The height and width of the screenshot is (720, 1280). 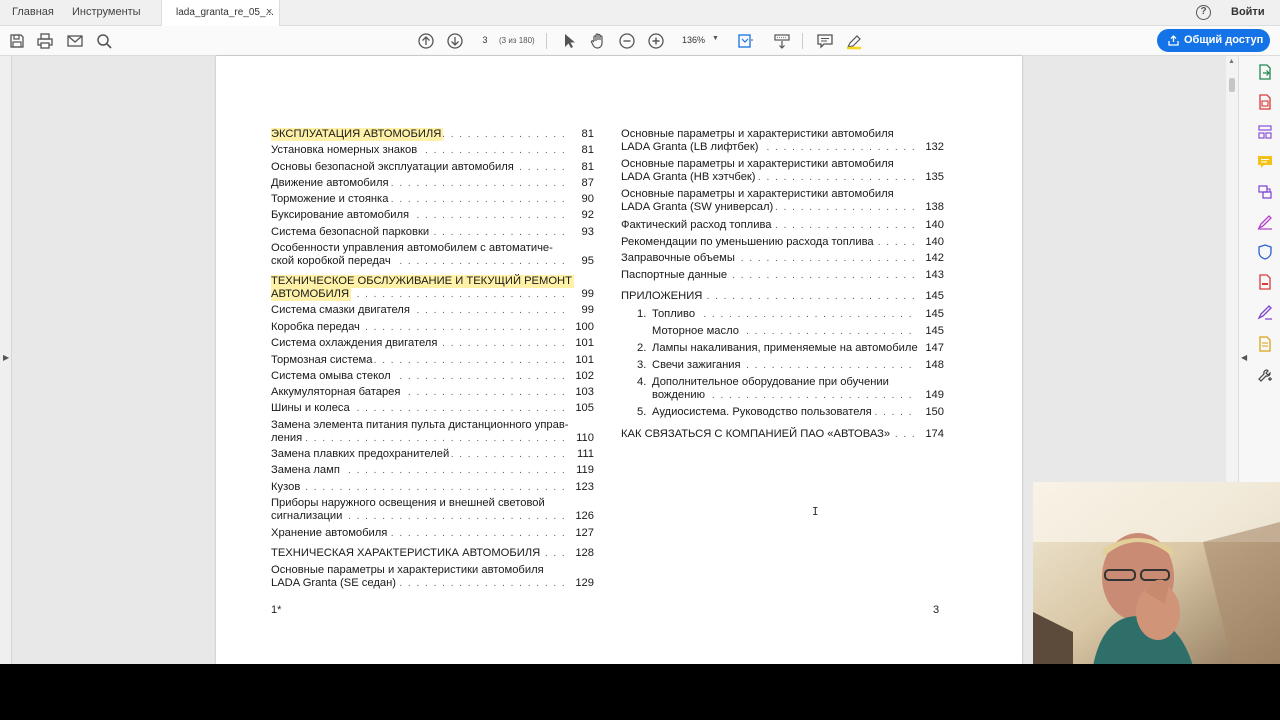 I want to click on tab-document: lada_granta_re_05_... ×, so click(x=220, y=13).